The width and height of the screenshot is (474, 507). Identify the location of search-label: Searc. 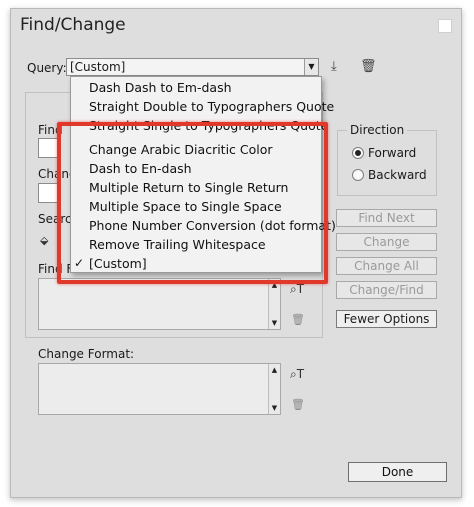
(55, 219).